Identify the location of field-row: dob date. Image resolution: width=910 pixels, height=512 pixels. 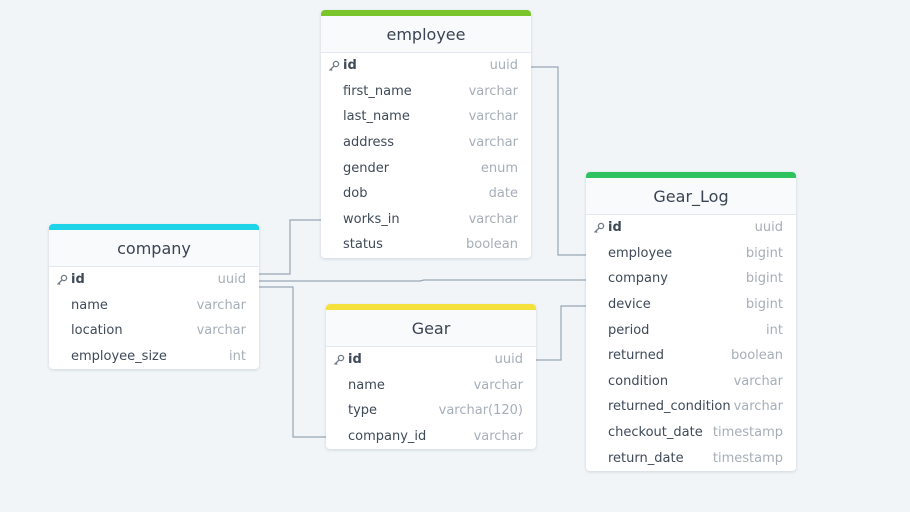
(426, 194).